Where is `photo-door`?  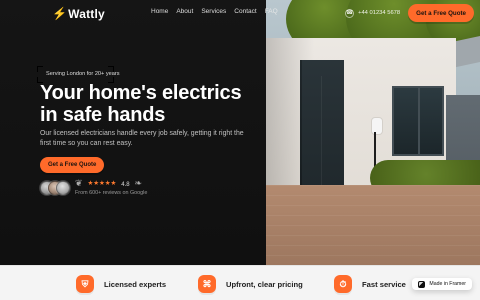 photo-door is located at coordinates (322, 131).